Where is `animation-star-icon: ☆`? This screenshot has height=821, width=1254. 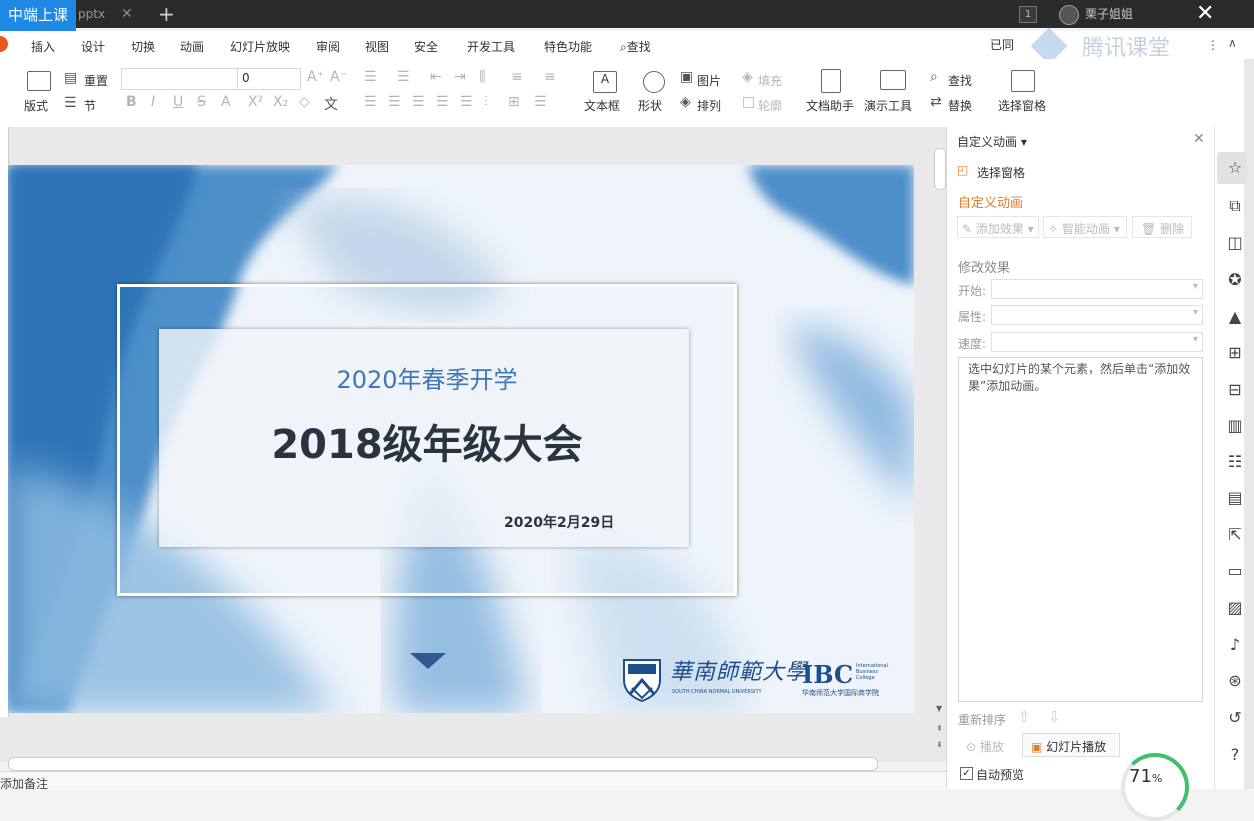 animation-star-icon: ☆ is located at coordinates (1235, 167).